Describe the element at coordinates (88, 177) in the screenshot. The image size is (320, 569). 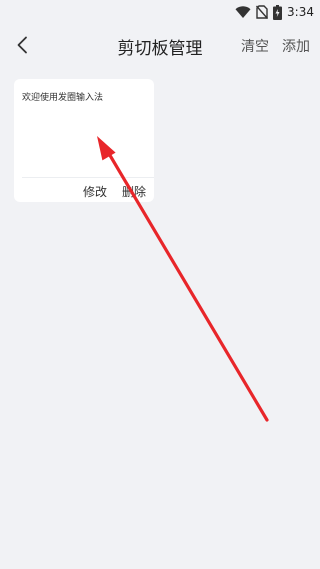
I see `card-divider` at that location.